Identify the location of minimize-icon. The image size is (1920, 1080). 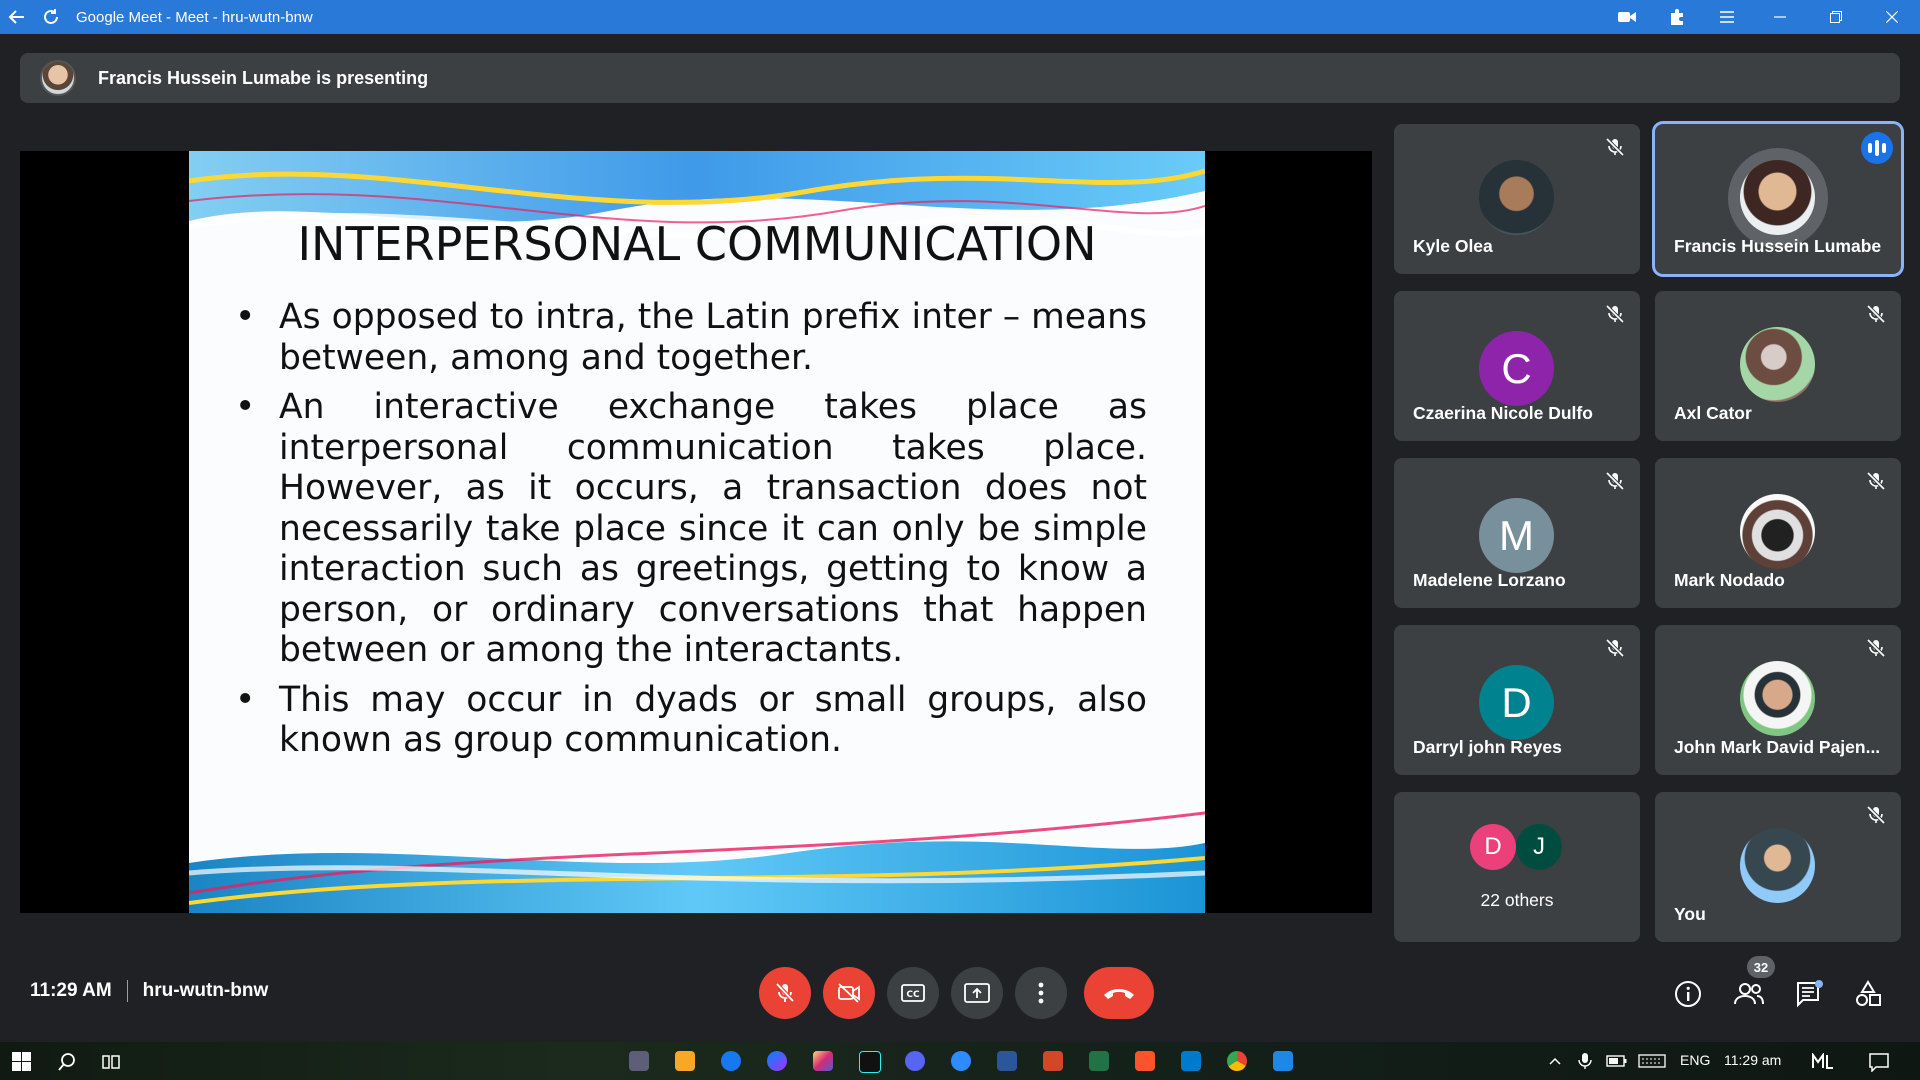
(1780, 17).